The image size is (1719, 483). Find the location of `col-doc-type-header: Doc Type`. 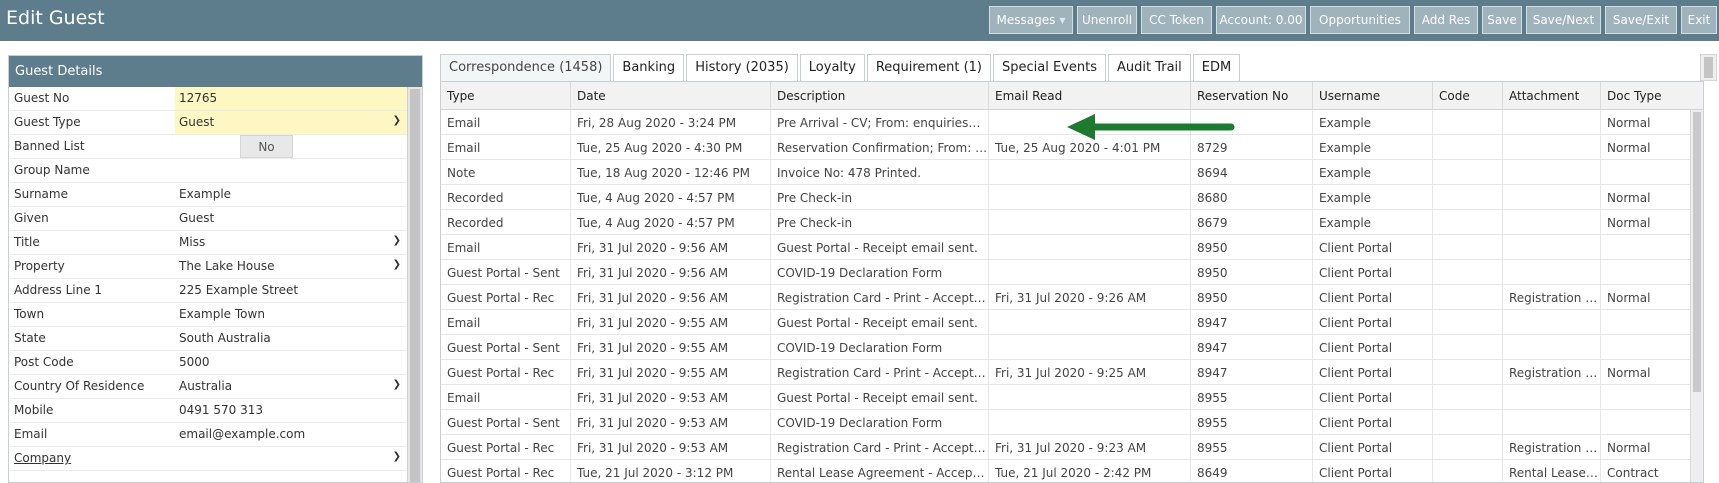

col-doc-type-header: Doc Type is located at coordinates (1652, 96).